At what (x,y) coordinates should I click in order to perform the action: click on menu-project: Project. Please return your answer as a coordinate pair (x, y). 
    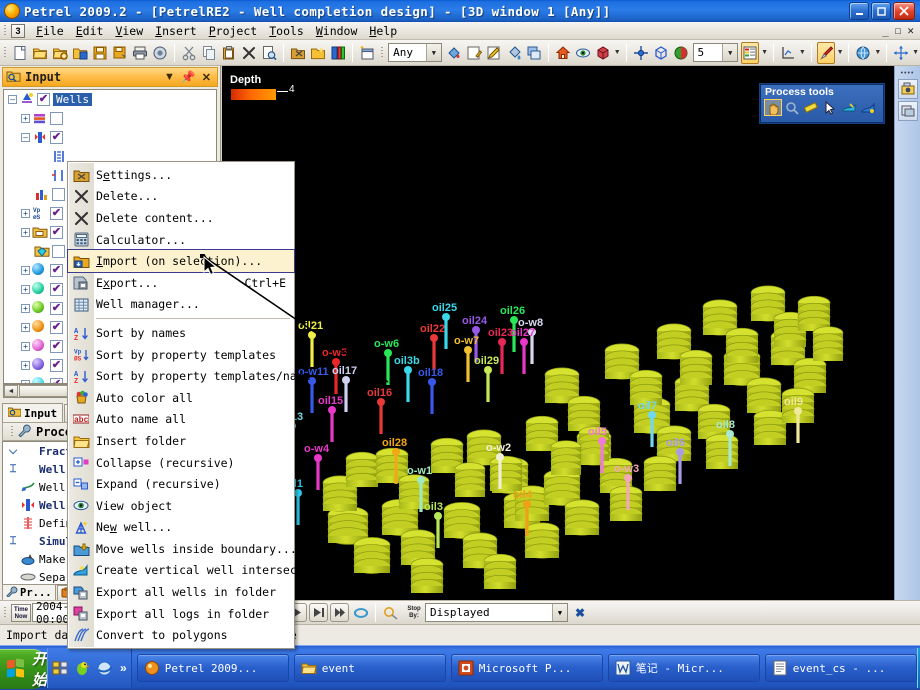
    Looking at the image, I should click on (233, 31).